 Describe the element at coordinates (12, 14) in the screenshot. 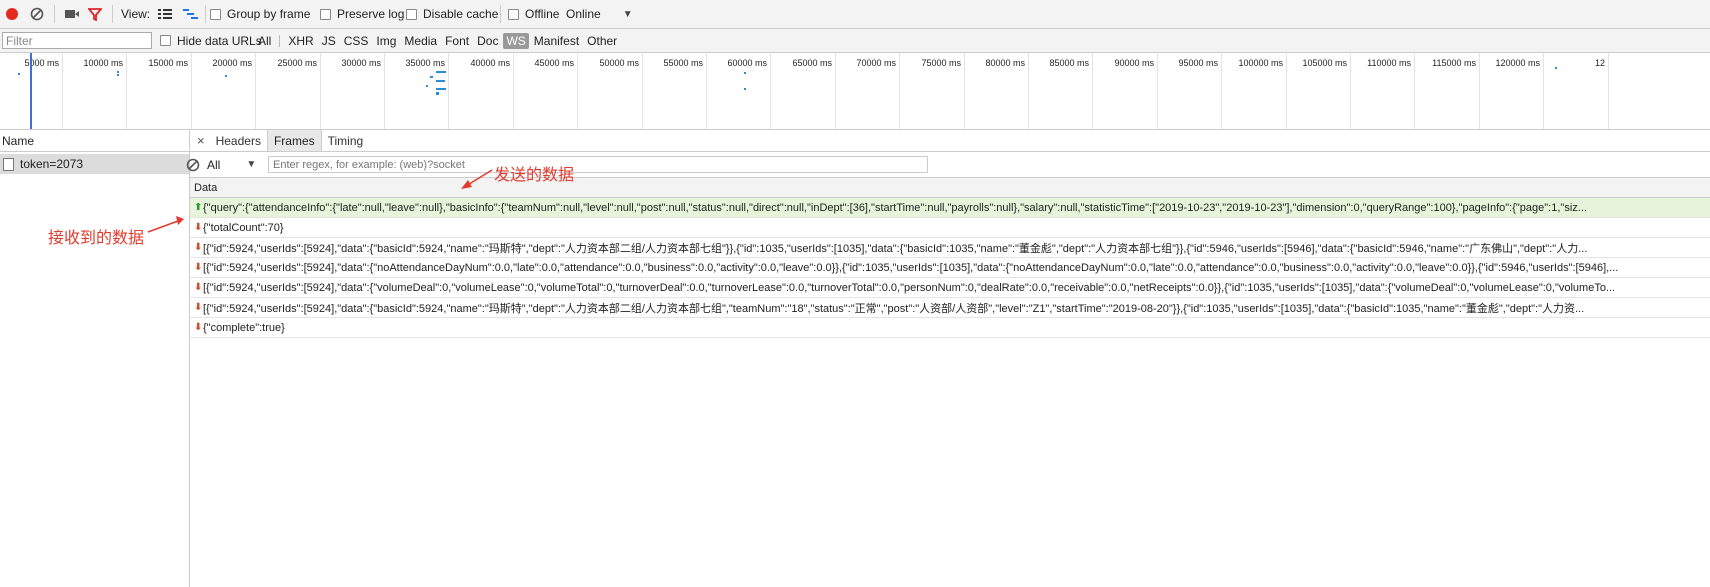

I see `record-button` at that location.